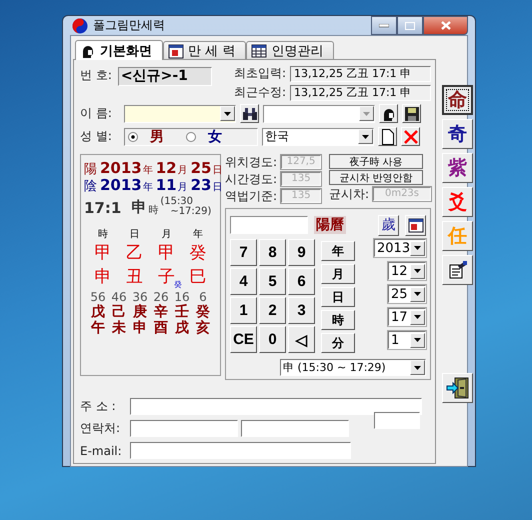 This screenshot has width=532, height=520. What do you see at coordinates (301, 252) in the screenshot?
I see `keypad-key: 9` at bounding box center [301, 252].